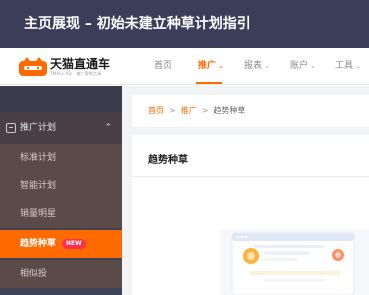 This screenshot has width=369, height=295. I want to click on sidebar-item-label: 标准计划, so click(38, 158).